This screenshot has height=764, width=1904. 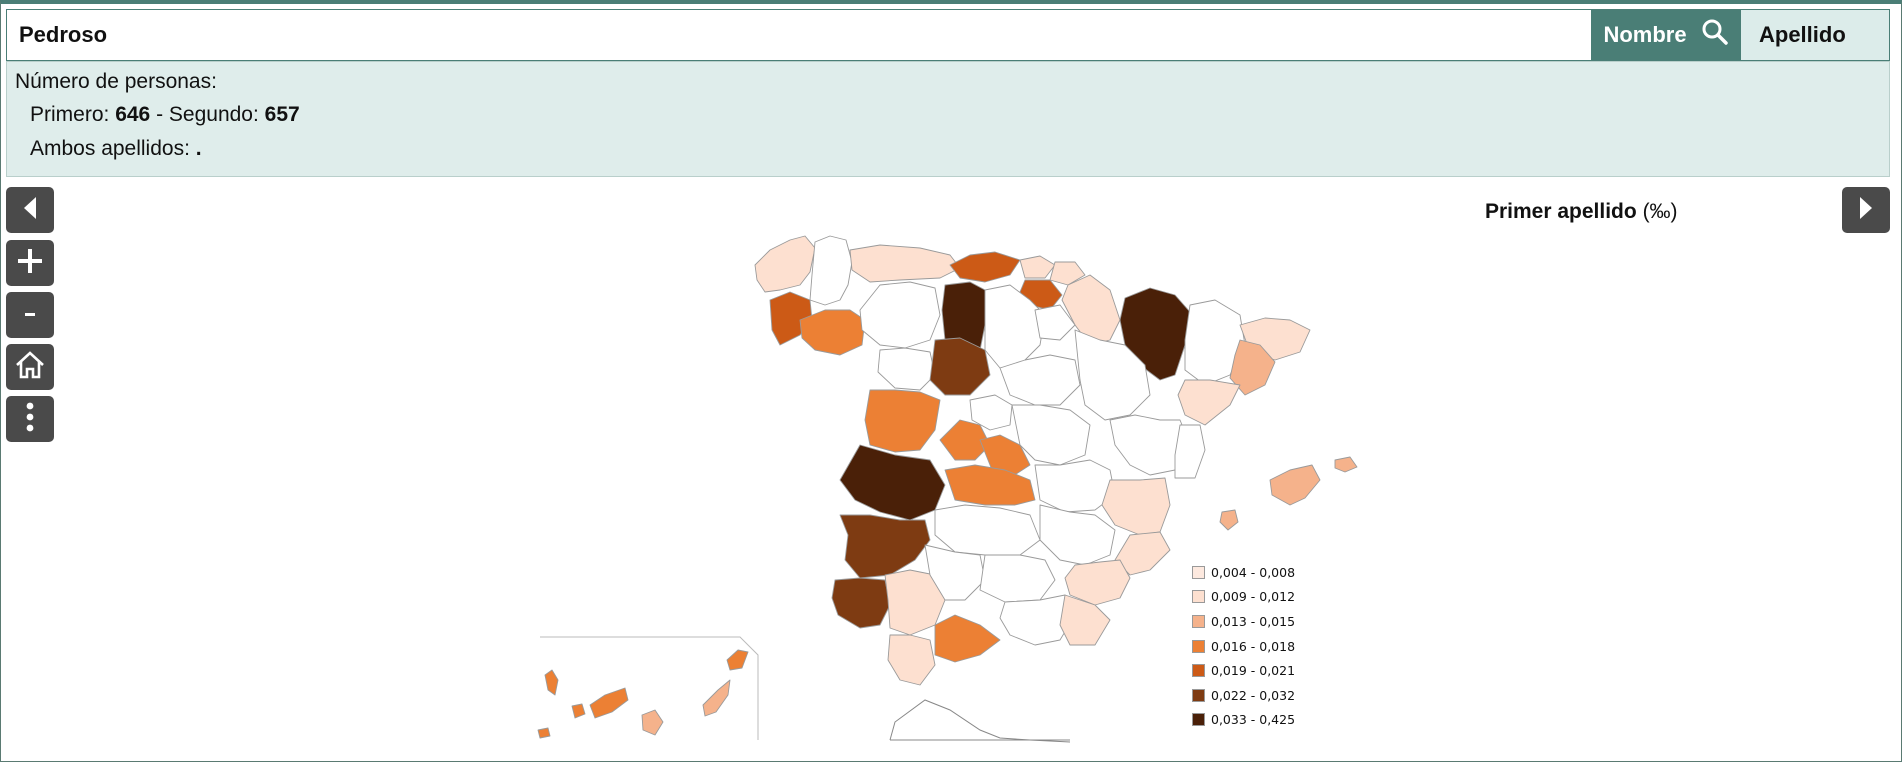 I want to click on legend-item: 0,016 - 0,018, so click(x=1243, y=646).